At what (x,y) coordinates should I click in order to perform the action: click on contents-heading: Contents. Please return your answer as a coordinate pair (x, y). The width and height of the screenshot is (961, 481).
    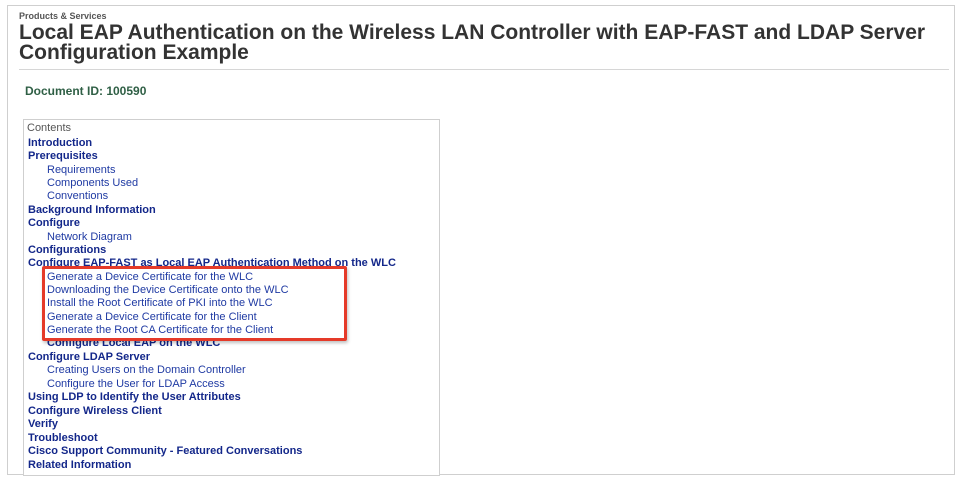
    Looking at the image, I should click on (49, 128).